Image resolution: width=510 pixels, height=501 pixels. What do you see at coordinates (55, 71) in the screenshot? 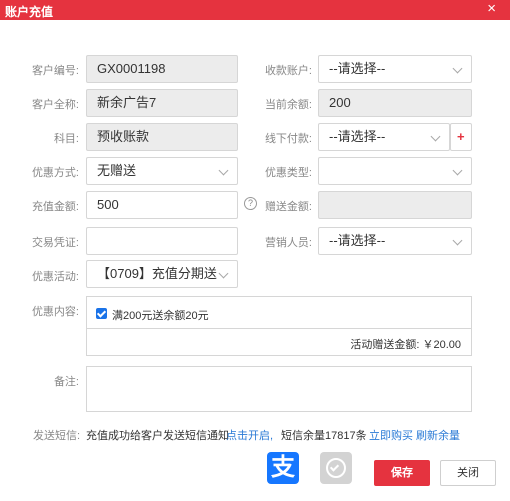
I see `customer-id-label: 客户编号:` at bounding box center [55, 71].